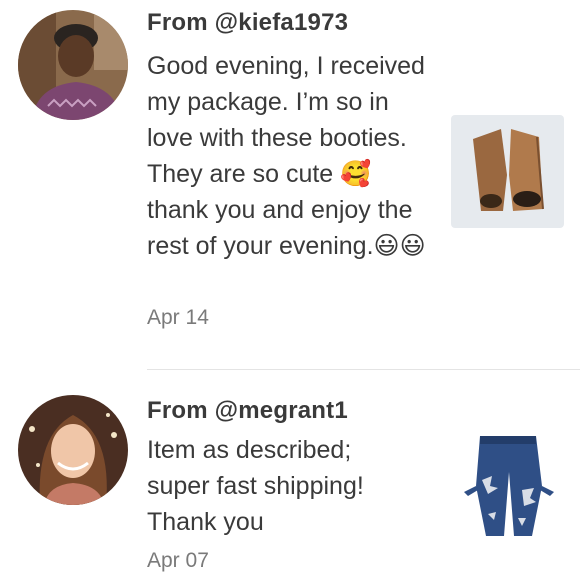 The height and width of the screenshot is (579, 580). What do you see at coordinates (178, 317) in the screenshot?
I see `review-date: Apr 14` at bounding box center [178, 317].